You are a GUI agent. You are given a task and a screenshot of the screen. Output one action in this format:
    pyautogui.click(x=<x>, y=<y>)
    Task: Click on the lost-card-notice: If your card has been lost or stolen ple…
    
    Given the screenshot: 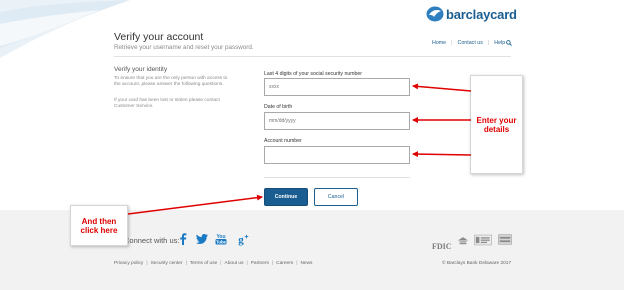 What is the action you would take?
    pyautogui.click(x=167, y=103)
    